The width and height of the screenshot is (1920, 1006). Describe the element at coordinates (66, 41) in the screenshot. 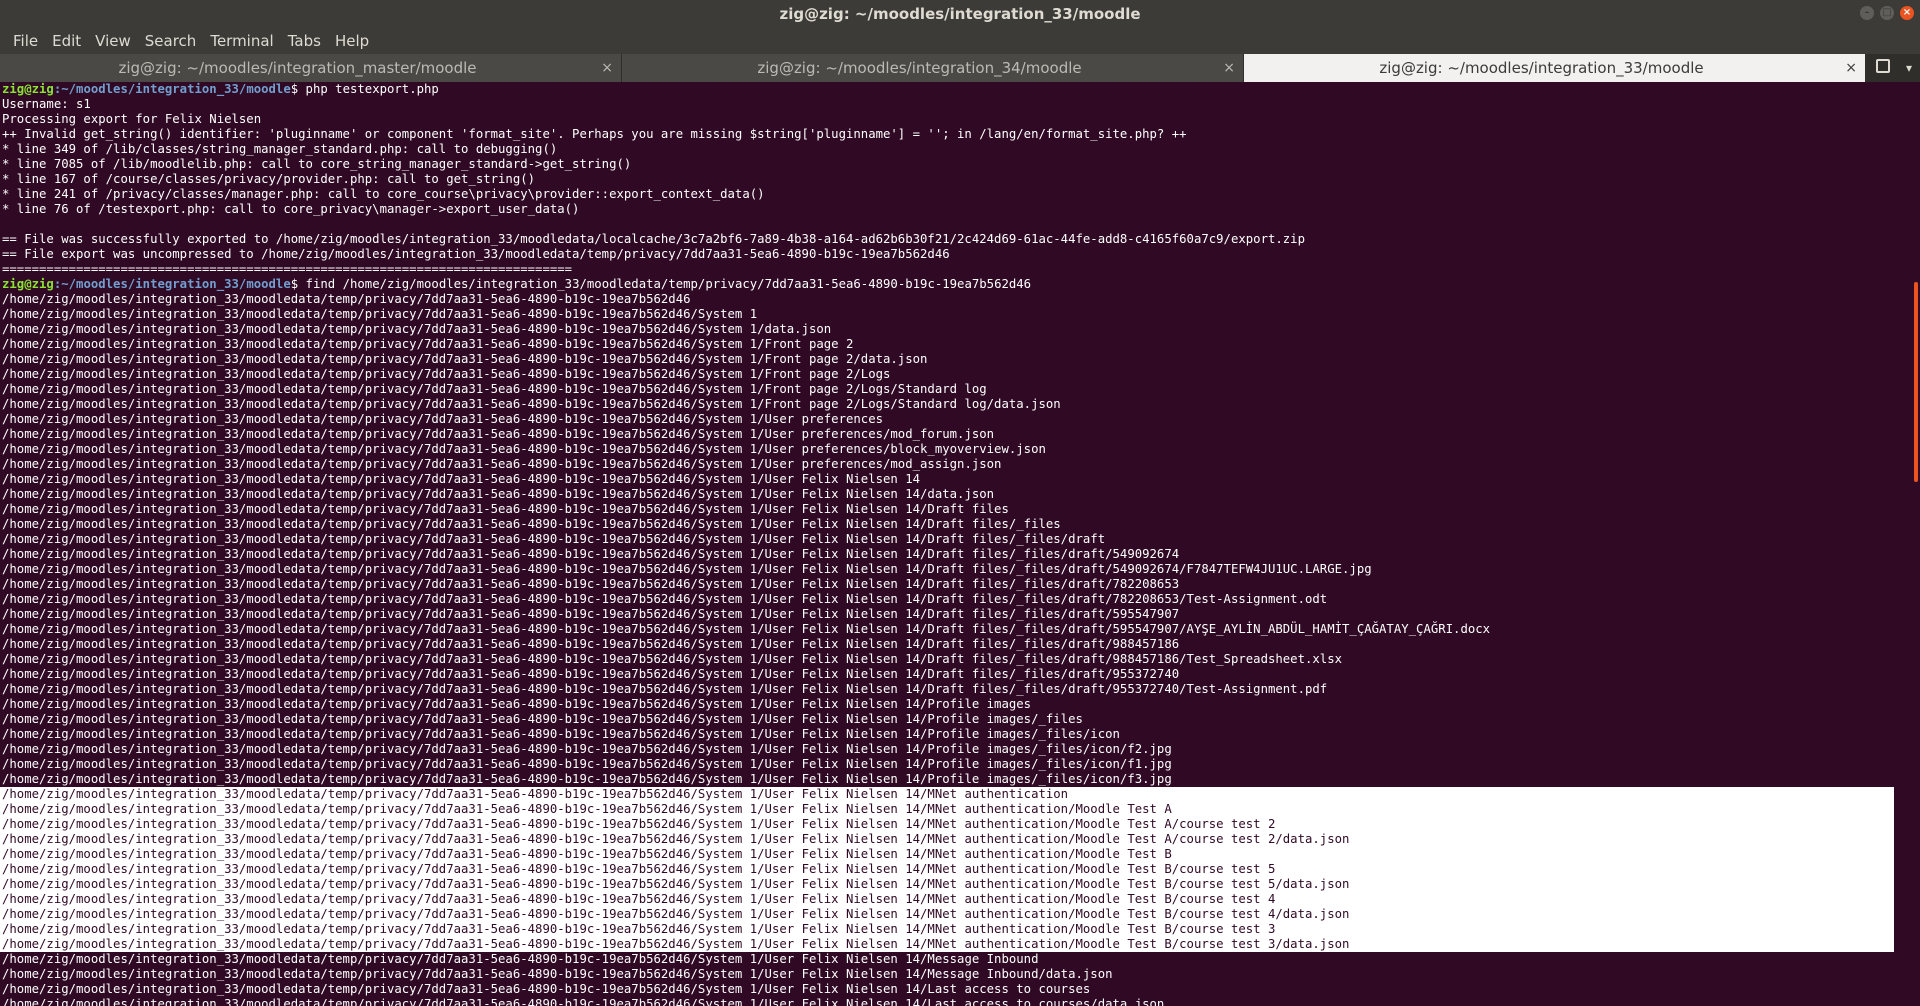

I see `menu-edit: Edit` at that location.